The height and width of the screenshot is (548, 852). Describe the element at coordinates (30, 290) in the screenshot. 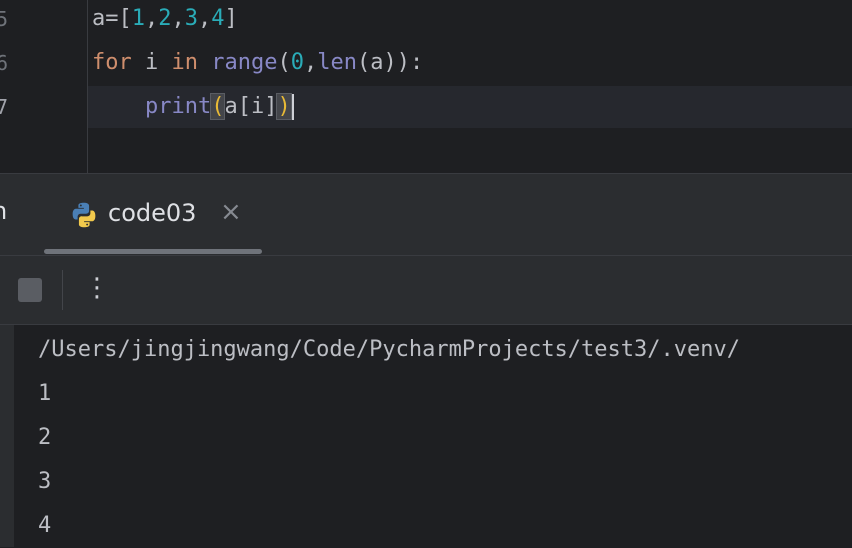

I see `stop-icon` at that location.